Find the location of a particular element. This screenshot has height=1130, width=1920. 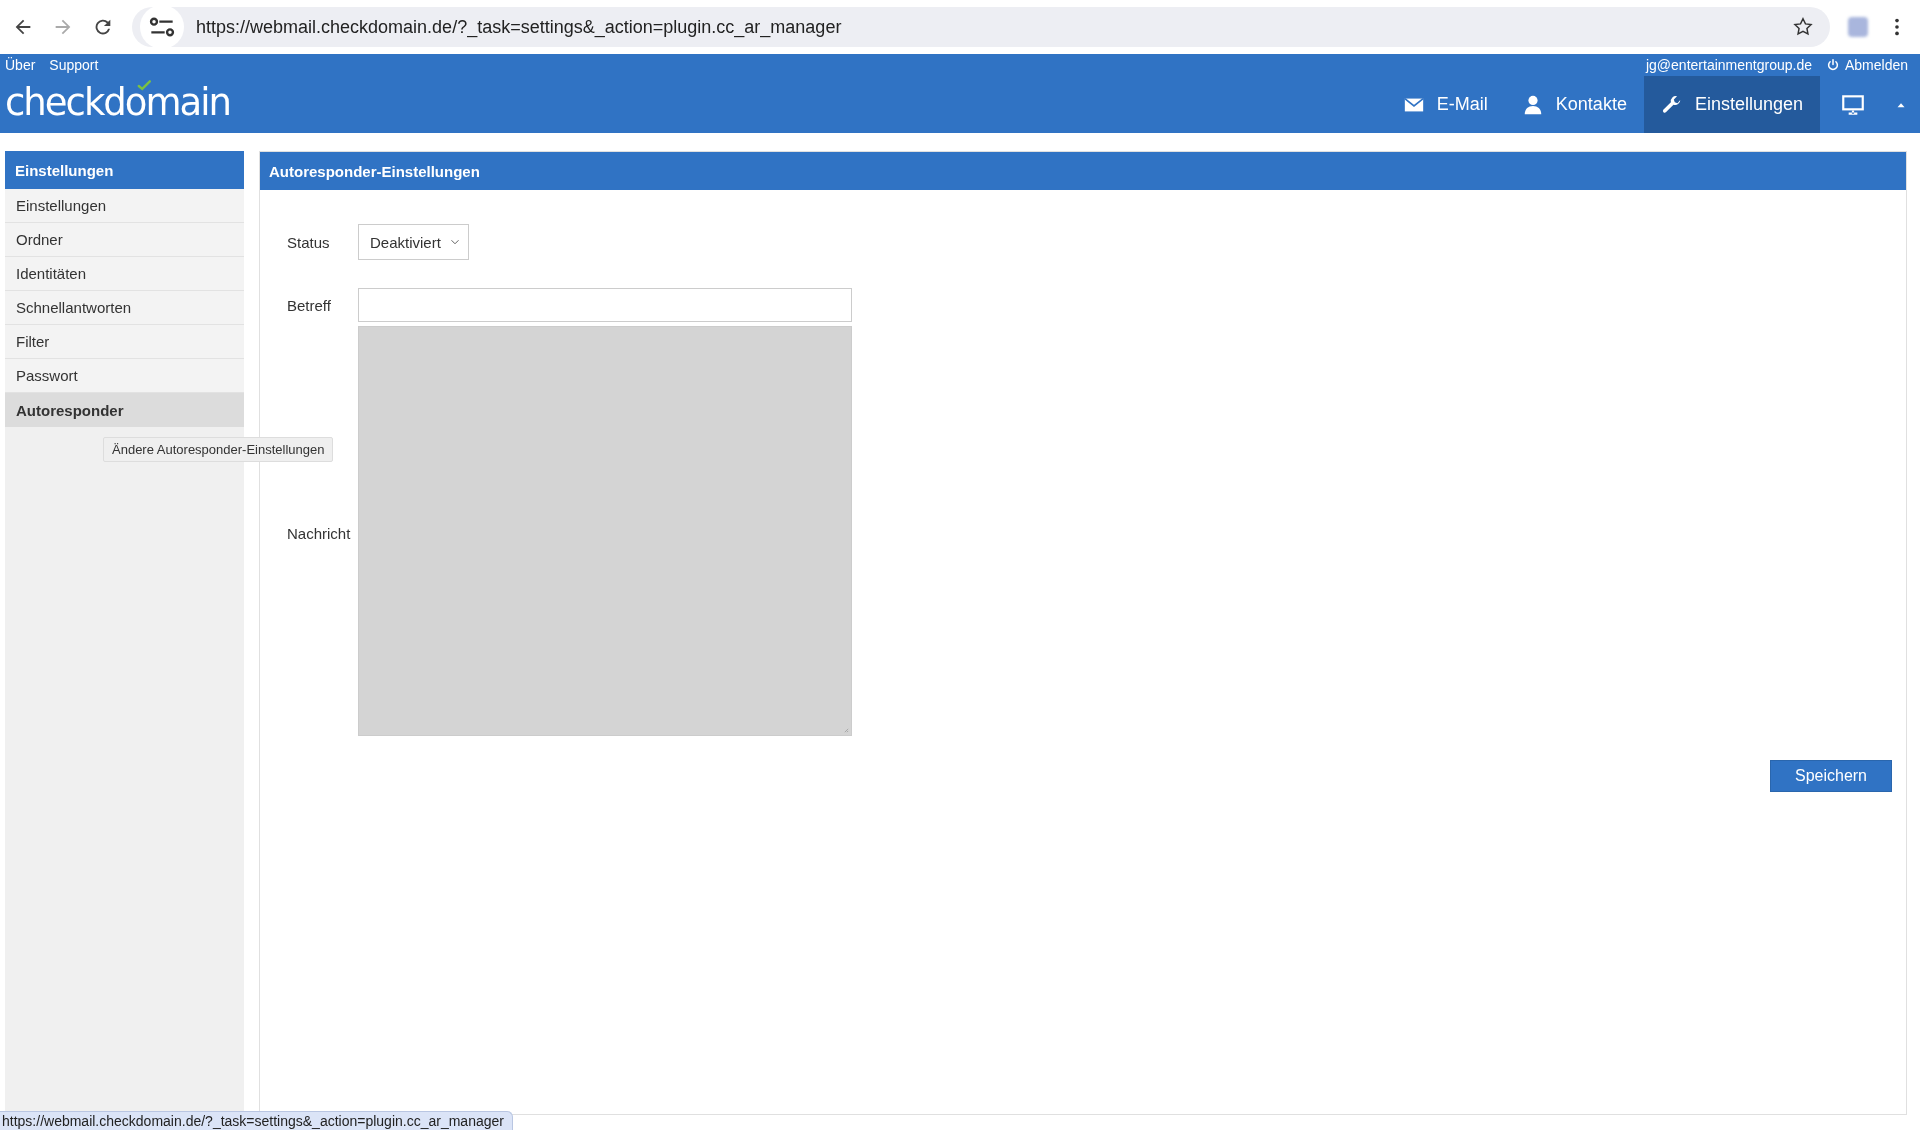

field-label: Nachricht is located at coordinates (319, 533).